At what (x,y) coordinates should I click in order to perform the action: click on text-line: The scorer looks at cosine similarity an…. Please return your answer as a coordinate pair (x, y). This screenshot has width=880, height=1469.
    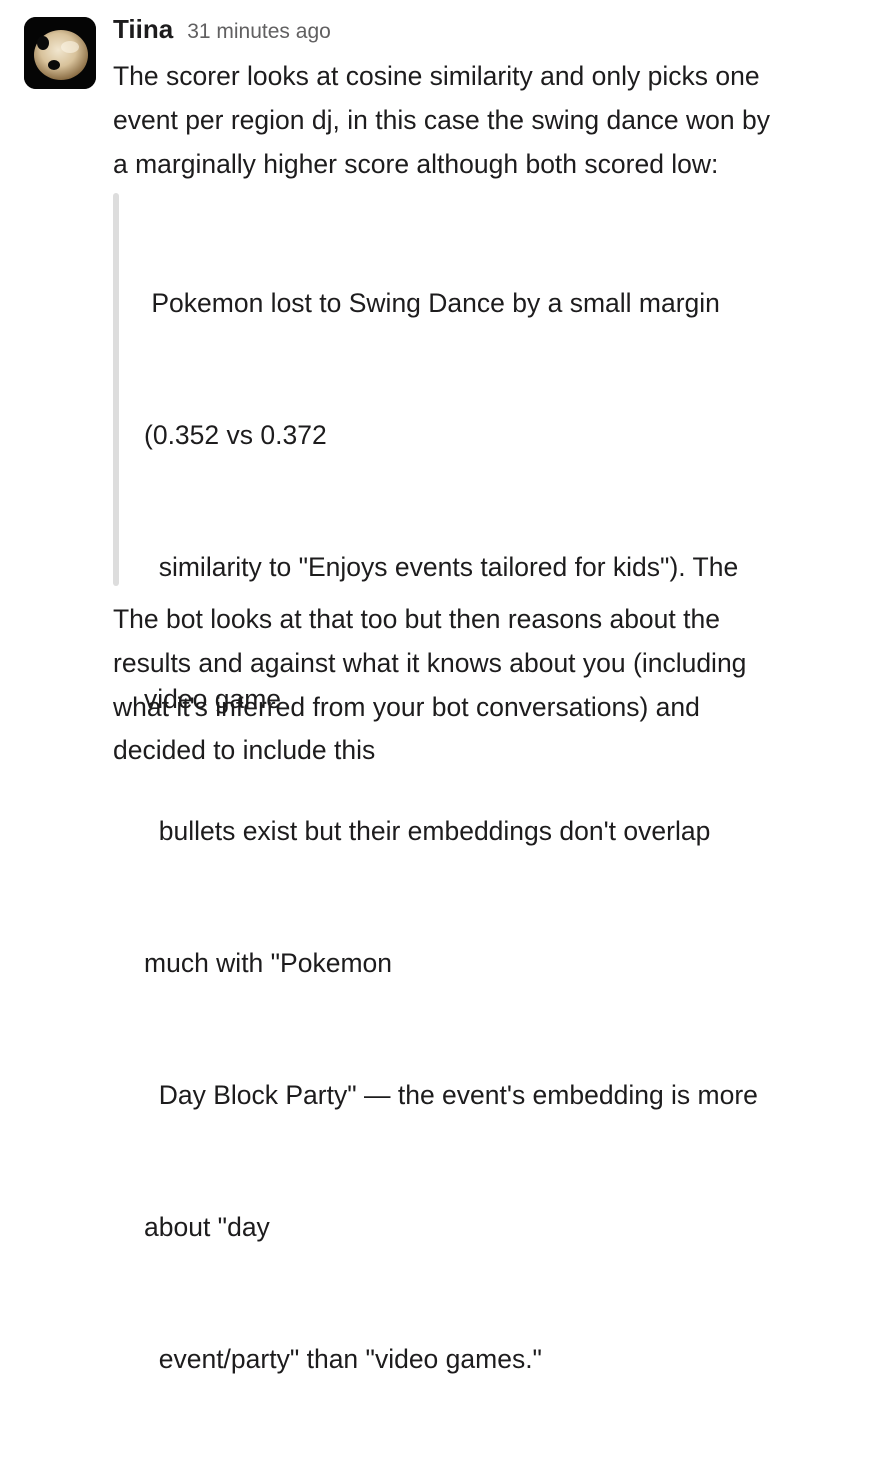
    Looking at the image, I should click on (436, 76).